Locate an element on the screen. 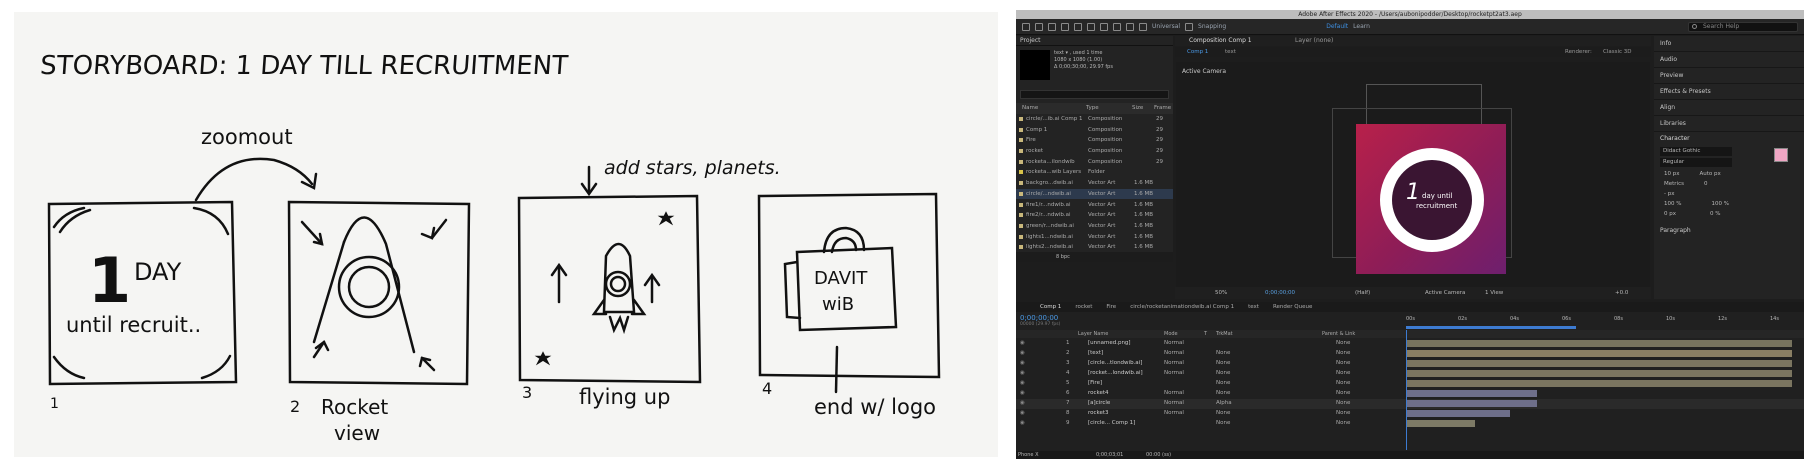  tracking-value: 0 is located at coordinates (1706, 184).